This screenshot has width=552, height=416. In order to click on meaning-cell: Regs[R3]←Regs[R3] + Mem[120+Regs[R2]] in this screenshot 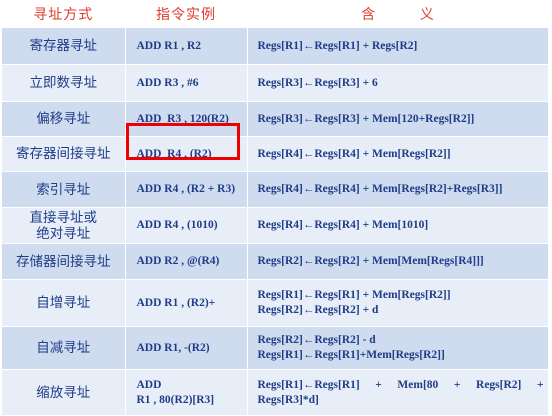, I will do `click(398, 119)`.